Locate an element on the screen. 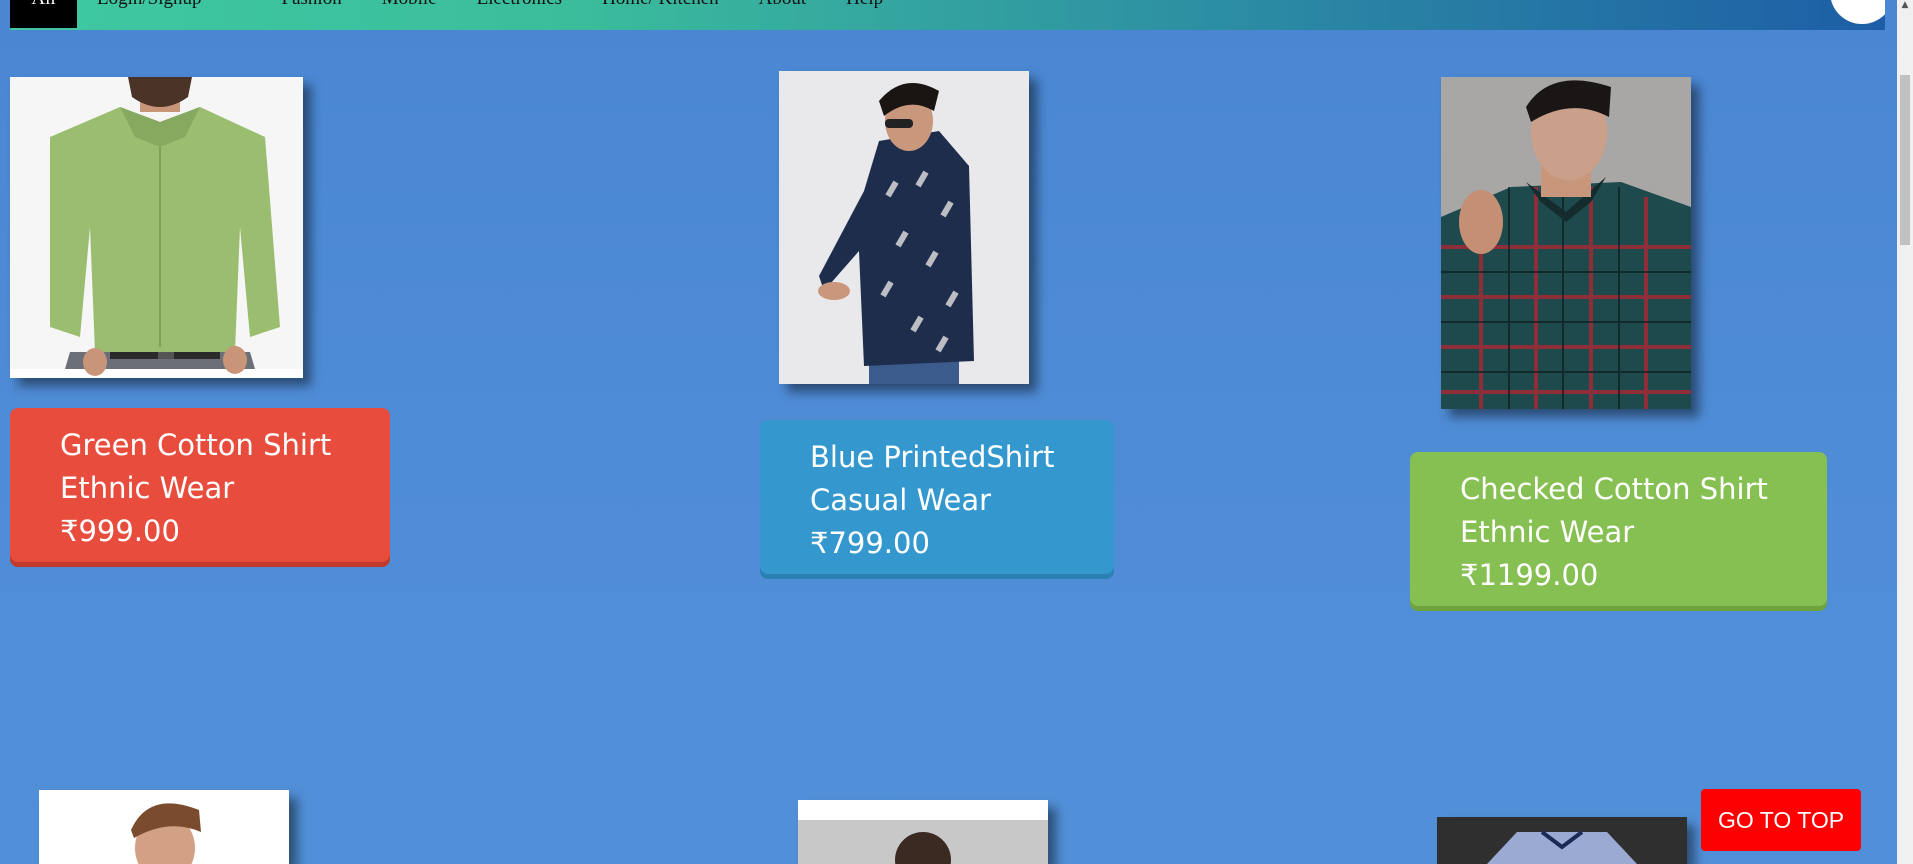  product-price: ₹1199.00 is located at coordinates (1529, 575).